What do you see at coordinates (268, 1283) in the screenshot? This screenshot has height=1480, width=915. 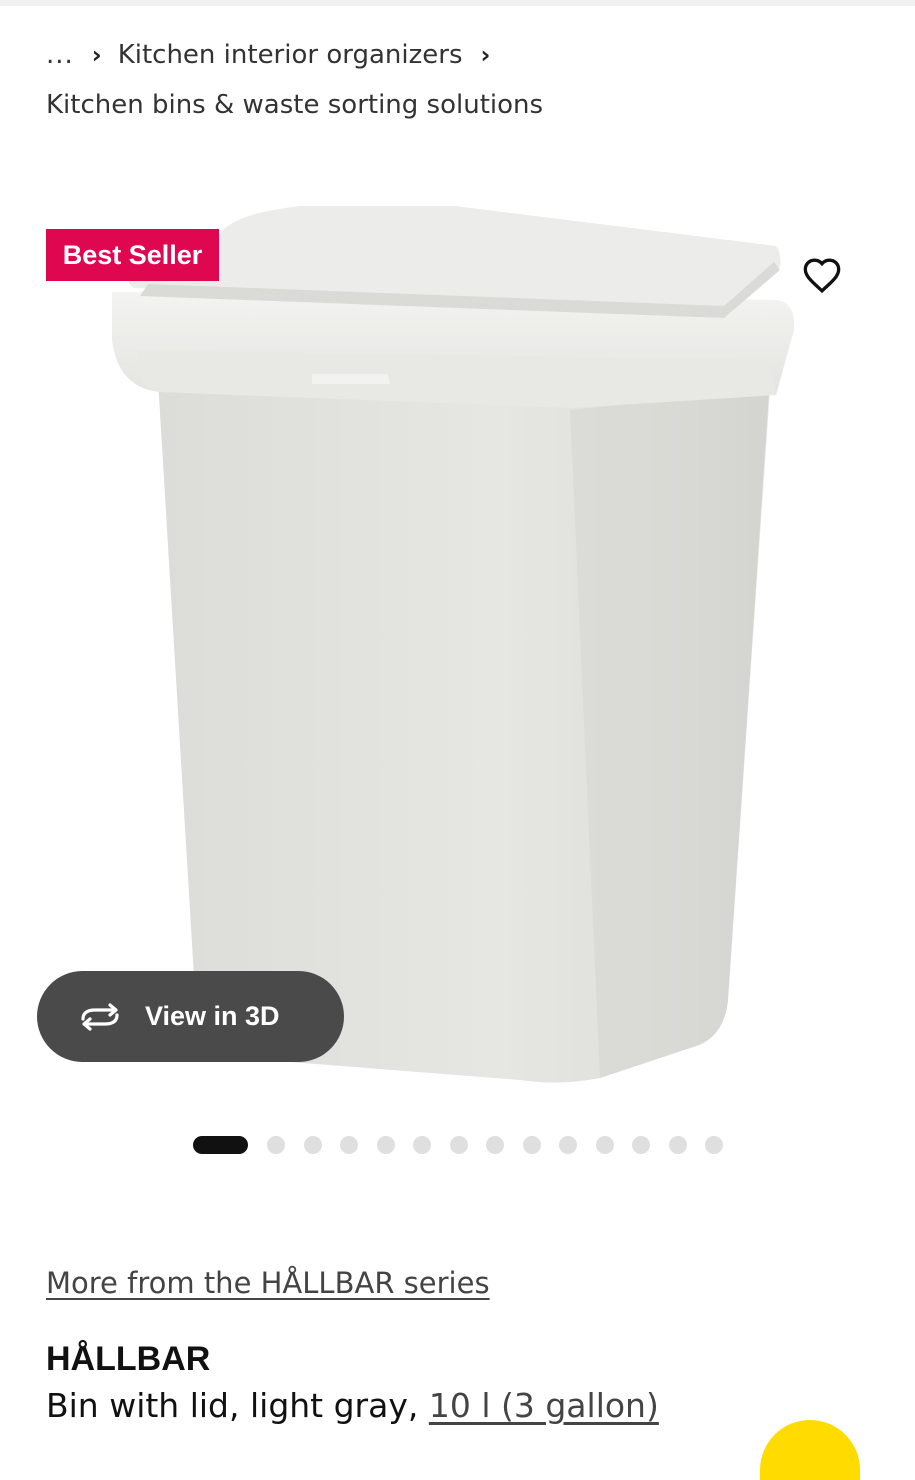 I see `series-link: More from the HÅLLBAR series` at bounding box center [268, 1283].